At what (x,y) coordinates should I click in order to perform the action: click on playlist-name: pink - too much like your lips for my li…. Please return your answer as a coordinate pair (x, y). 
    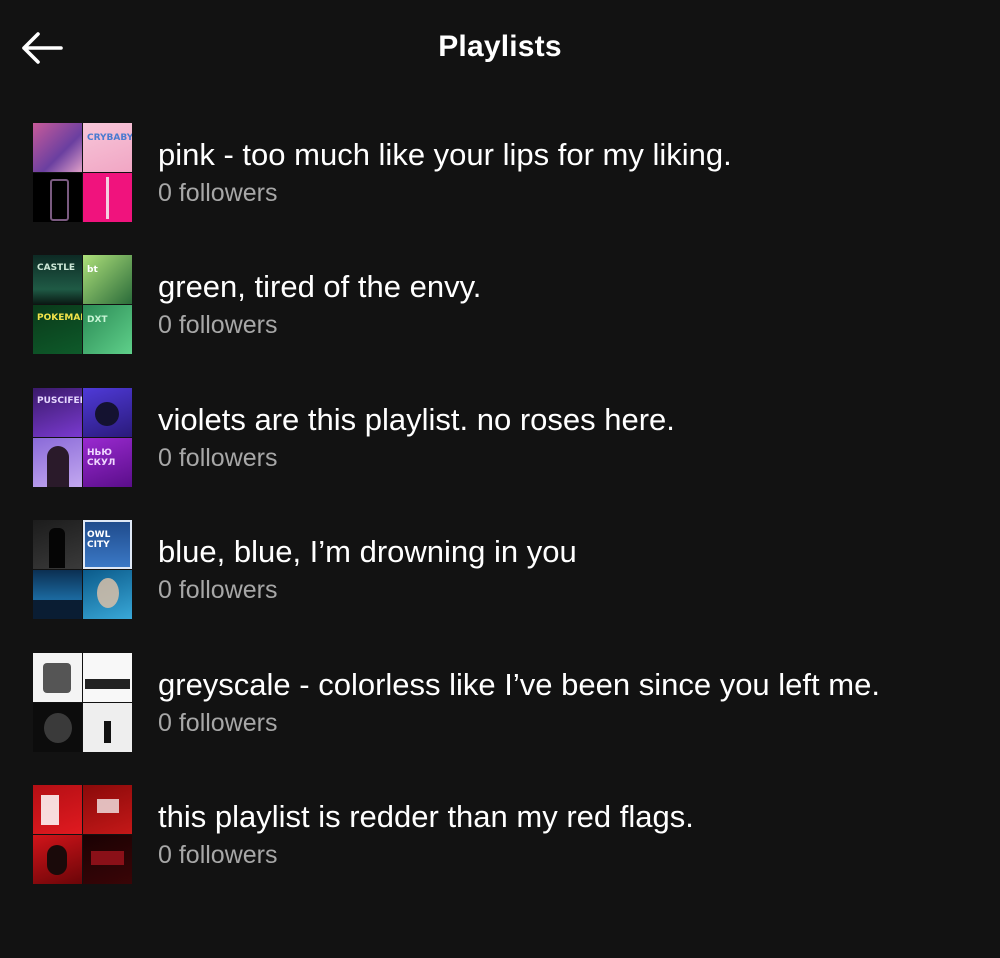
    Looking at the image, I should click on (445, 155).